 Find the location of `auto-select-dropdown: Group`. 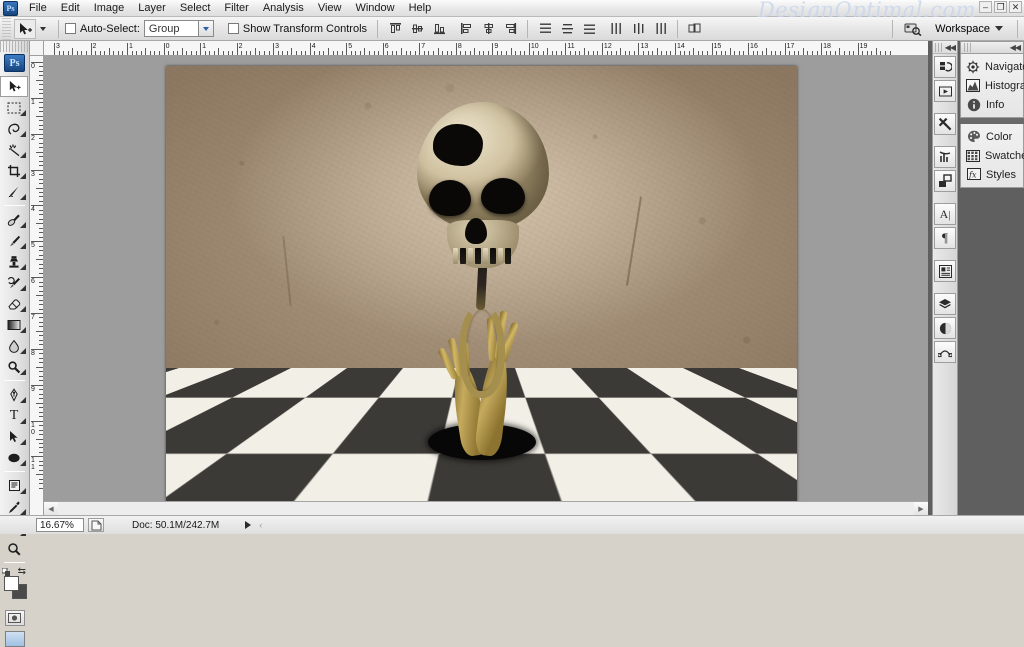

auto-select-dropdown: Group is located at coordinates (178, 28).